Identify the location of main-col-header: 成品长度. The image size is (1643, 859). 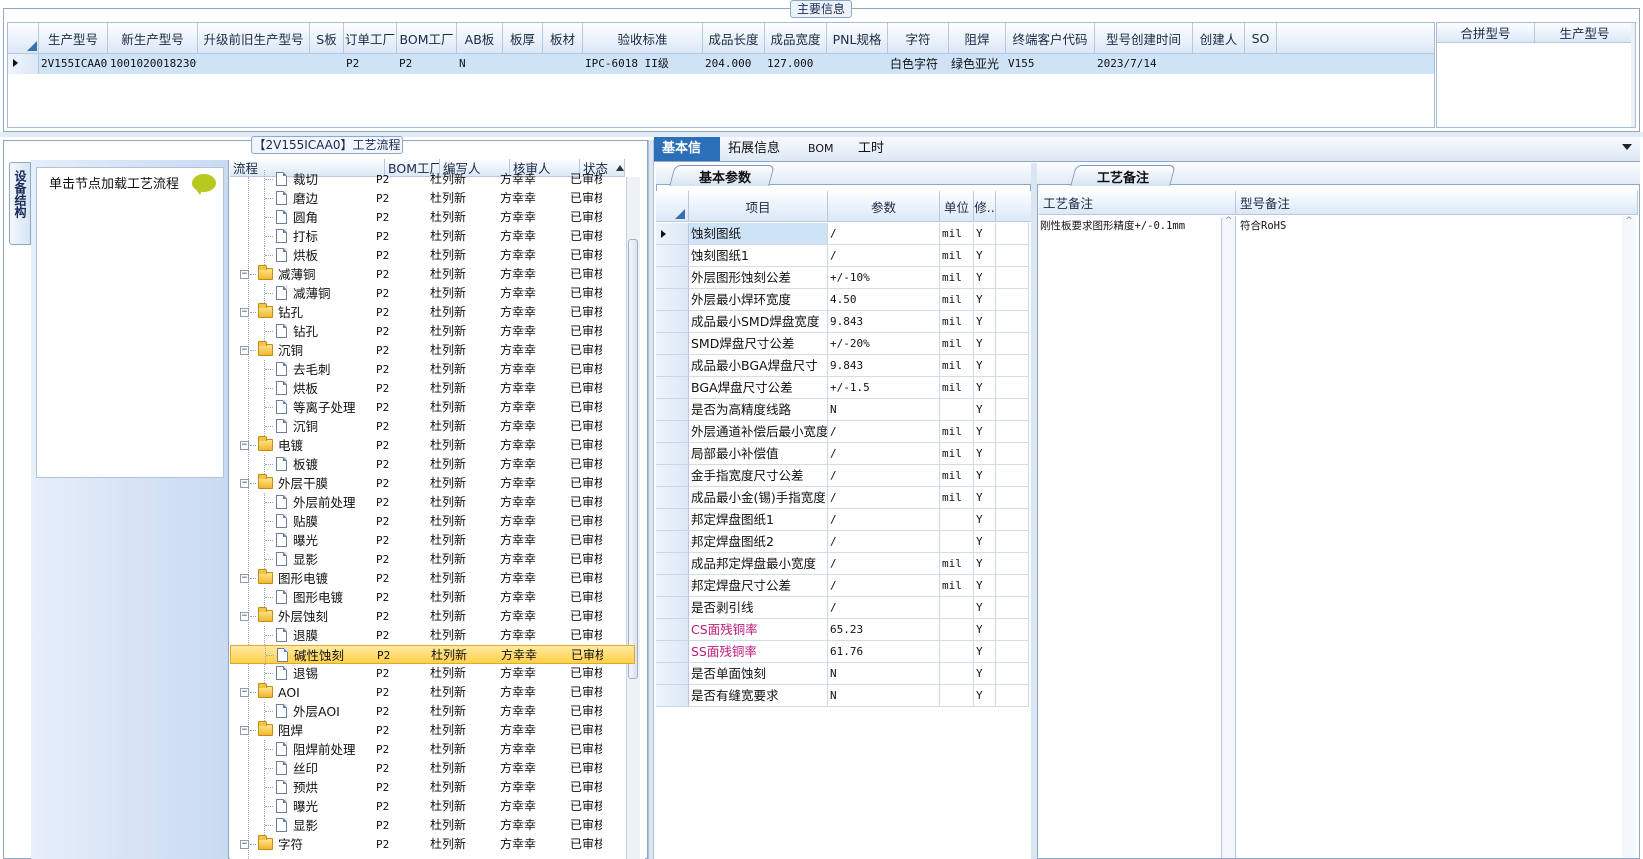
(734, 38).